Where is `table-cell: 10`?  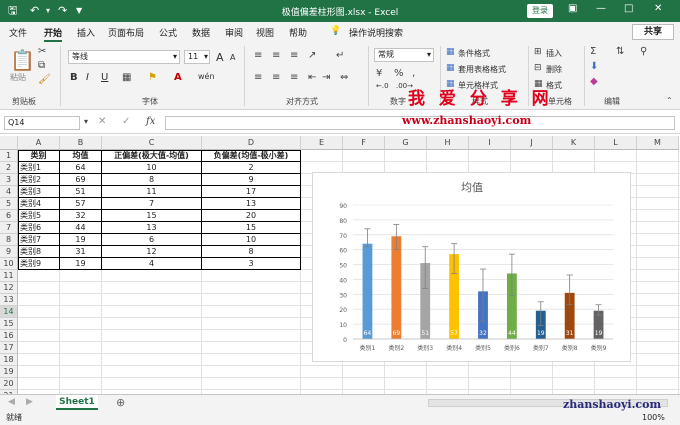
table-cell: 10 is located at coordinates (251, 240).